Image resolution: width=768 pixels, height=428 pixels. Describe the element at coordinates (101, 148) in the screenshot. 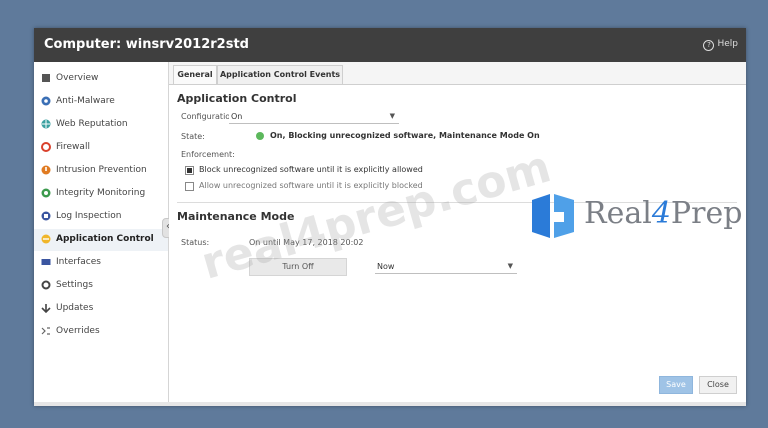

I see `sidebar-item-firewall: Firewall` at that location.